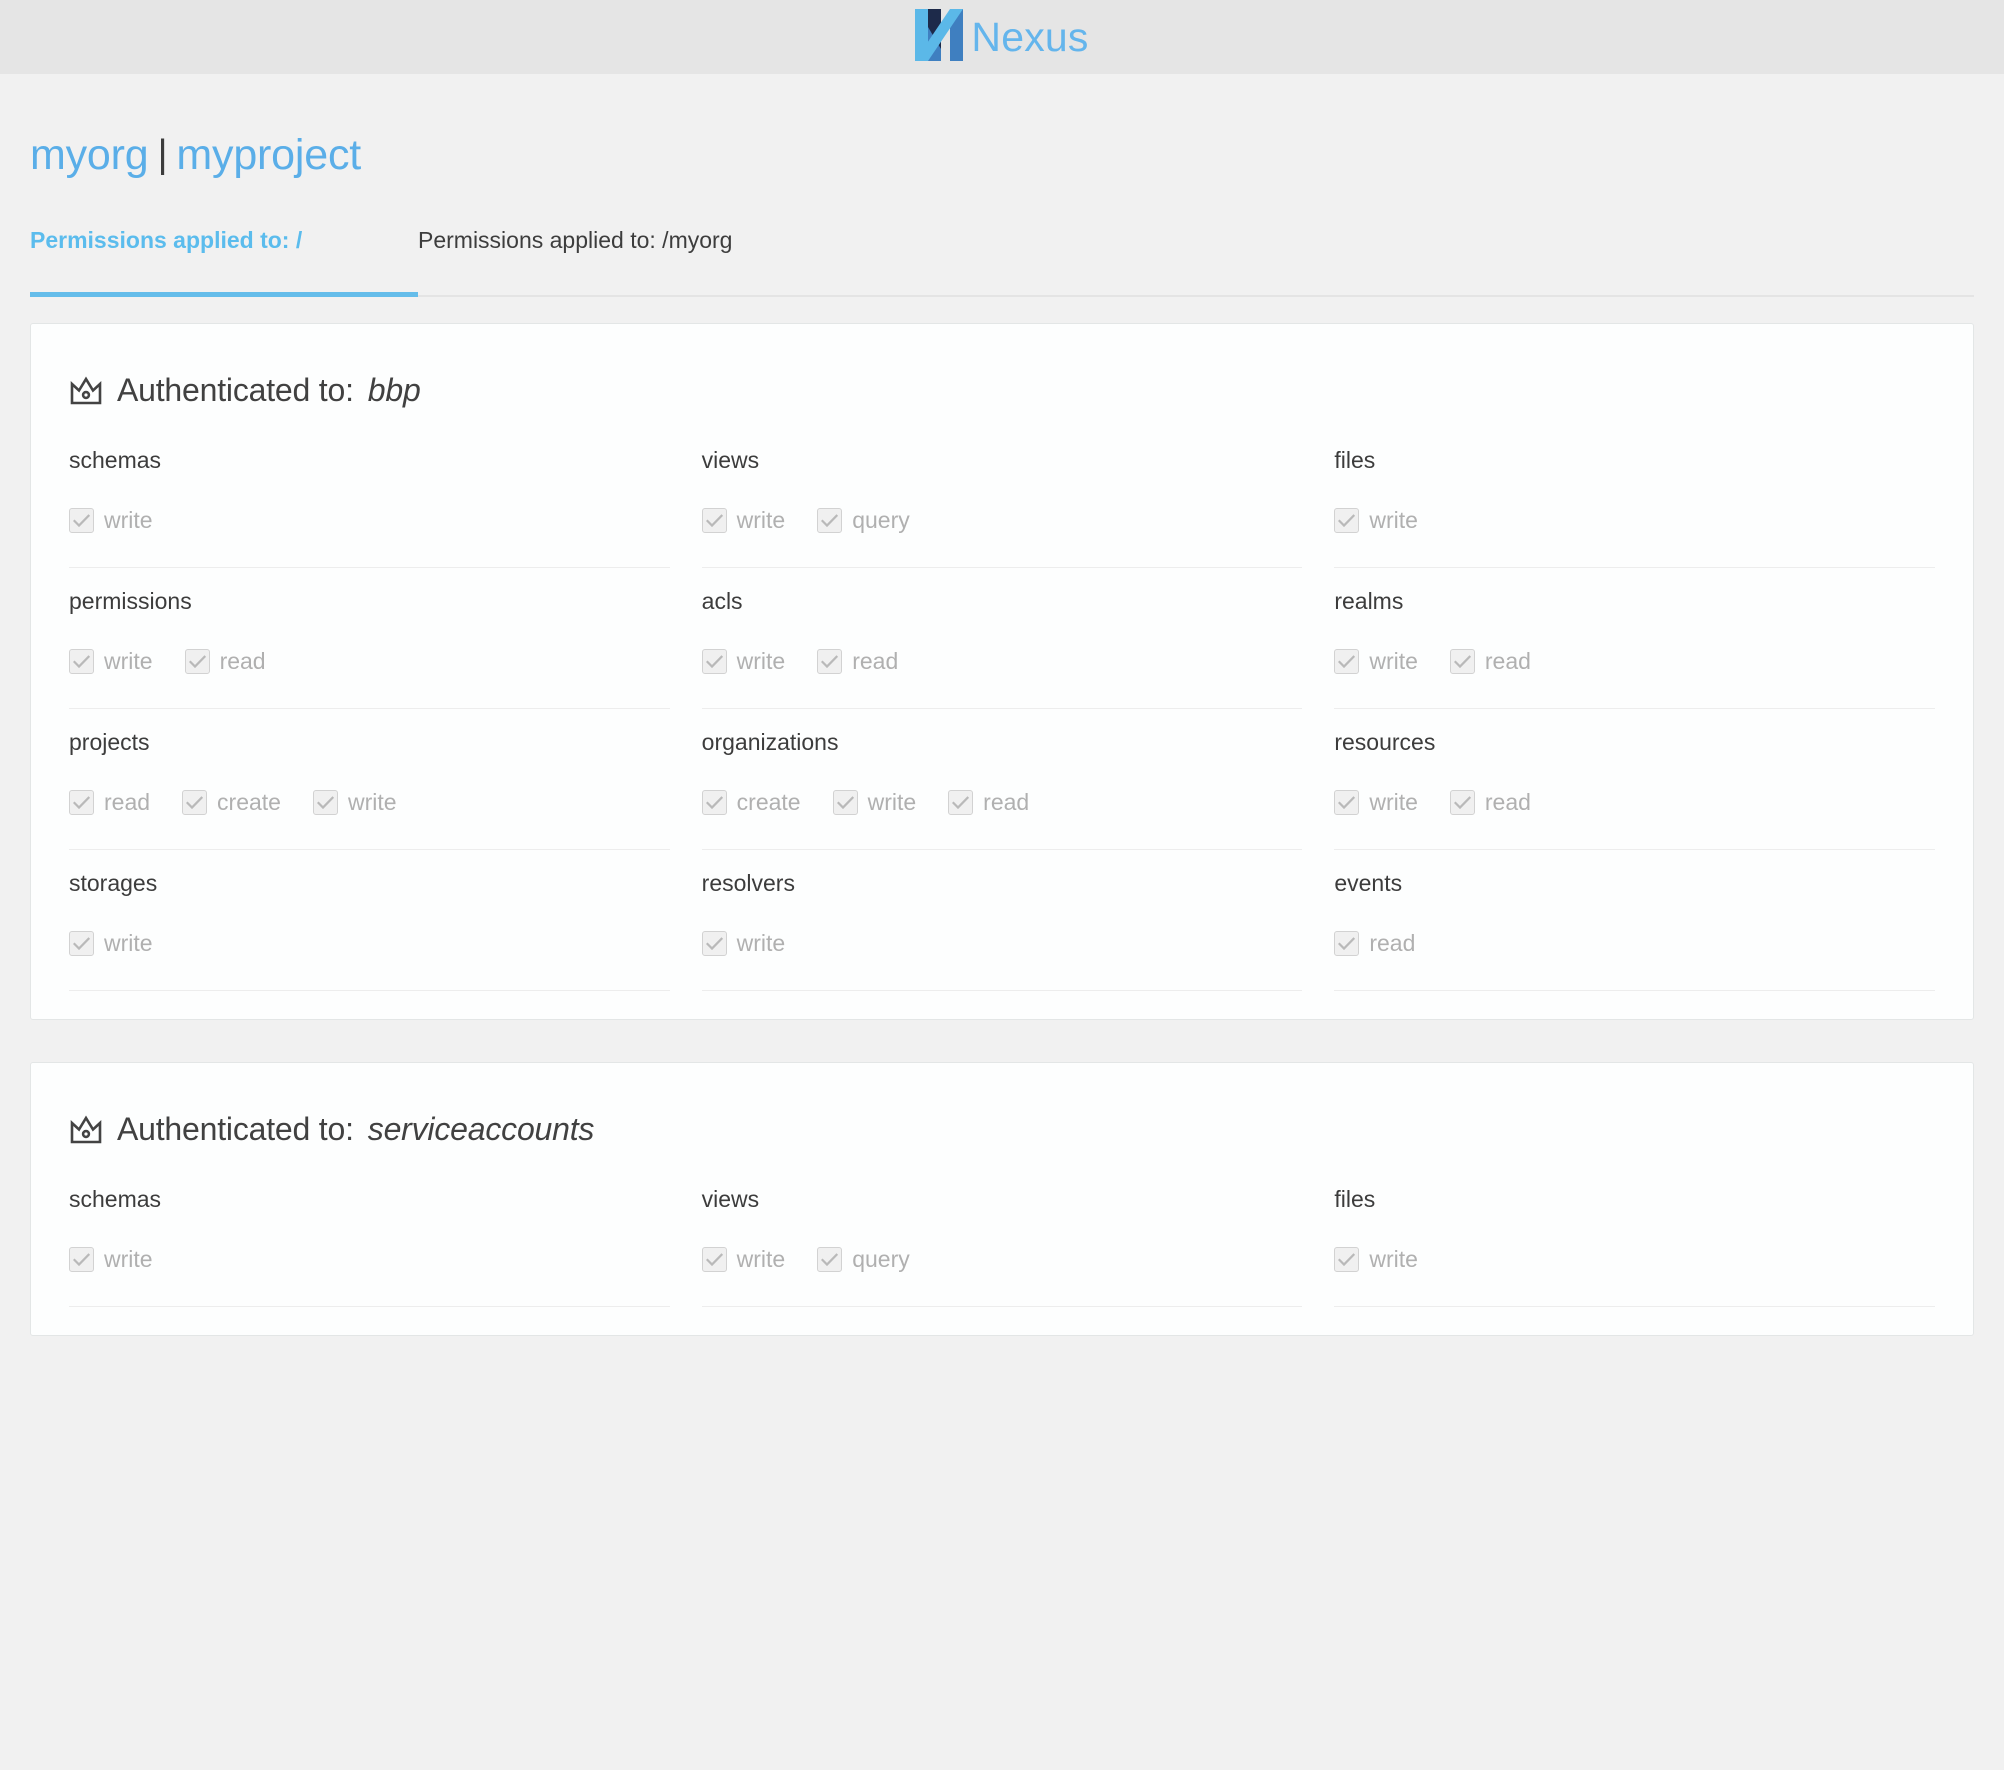 Image resolution: width=2004 pixels, height=1770 pixels. I want to click on permission-actions: create write read, so click(1002, 802).